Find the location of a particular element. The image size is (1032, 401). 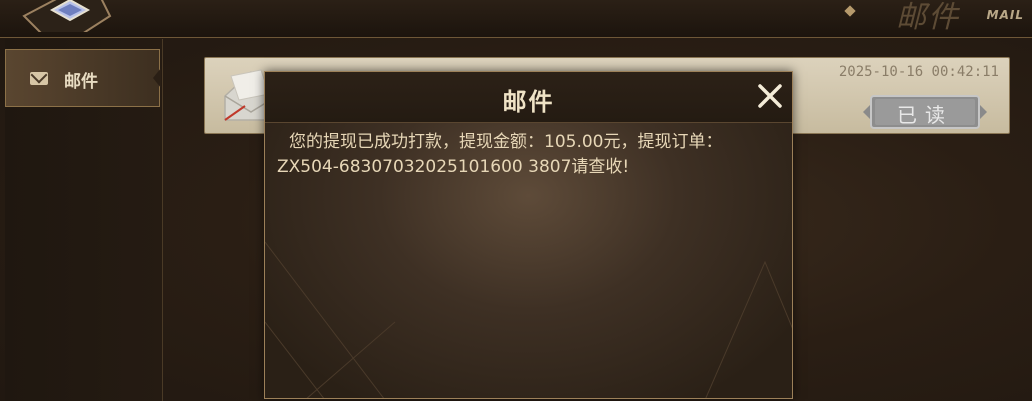

sidebar: 邮件 is located at coordinates (84, 220).